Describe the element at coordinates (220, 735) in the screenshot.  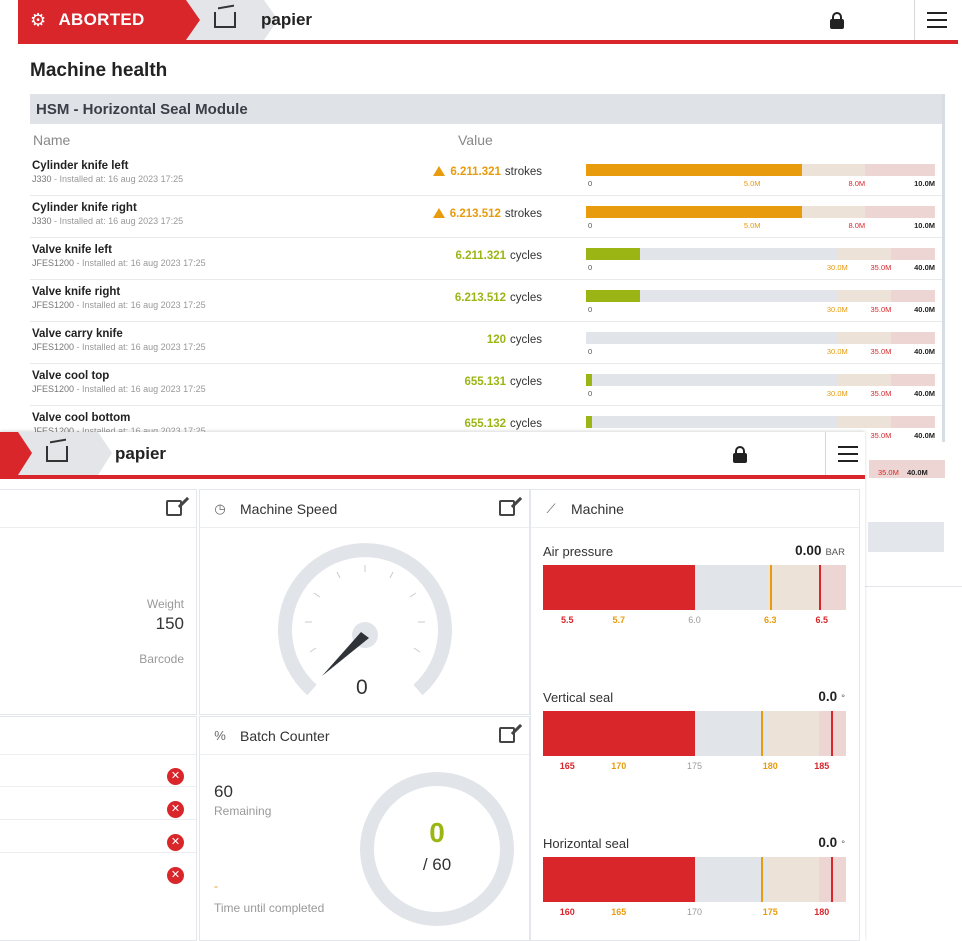
I see `percent-icon: %` at that location.